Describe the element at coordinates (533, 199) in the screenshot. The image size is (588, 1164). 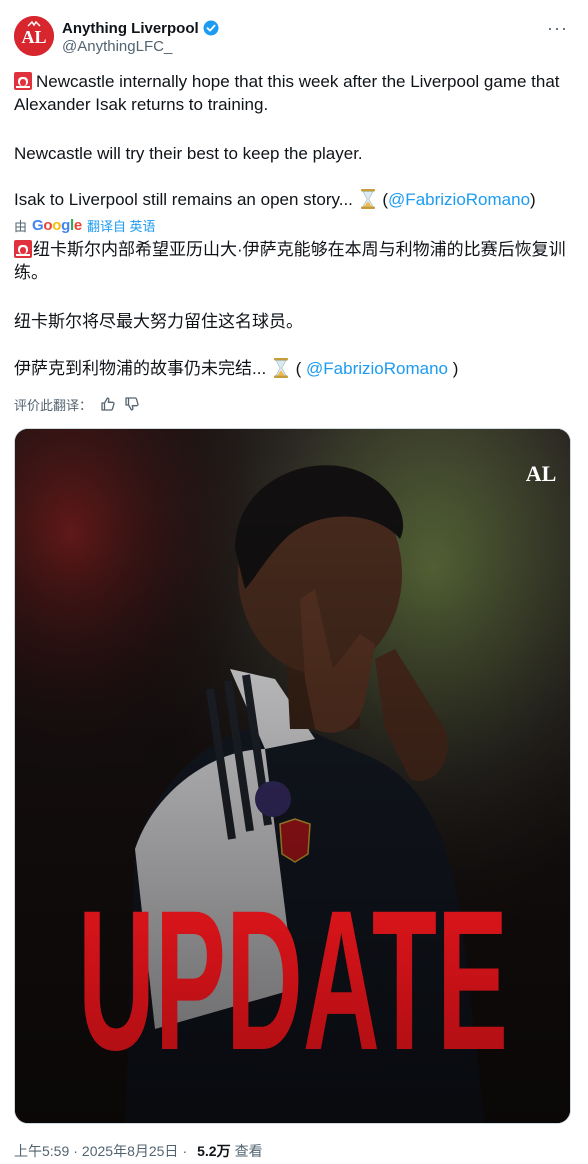
I see `close-paren: )` at that location.